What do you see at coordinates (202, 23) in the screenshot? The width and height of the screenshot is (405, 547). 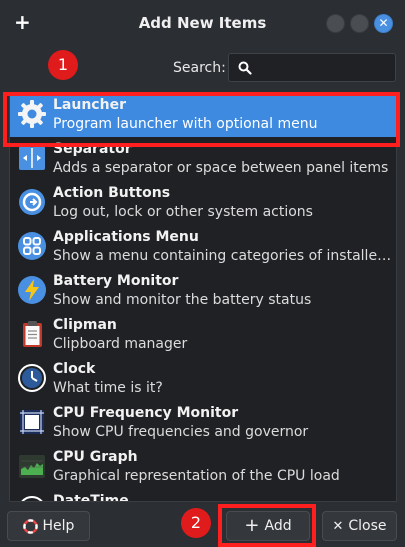 I see `title-bar: + Add New Items ✕` at bounding box center [202, 23].